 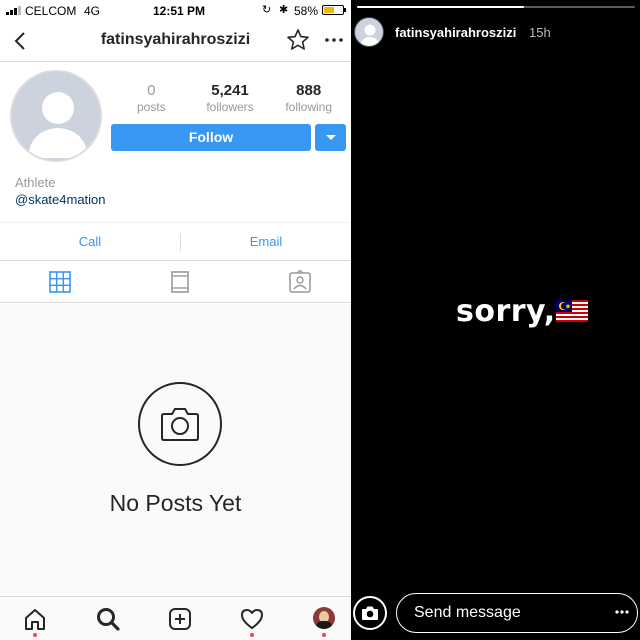 I want to click on story-avatar, so click(x=369, y=32).